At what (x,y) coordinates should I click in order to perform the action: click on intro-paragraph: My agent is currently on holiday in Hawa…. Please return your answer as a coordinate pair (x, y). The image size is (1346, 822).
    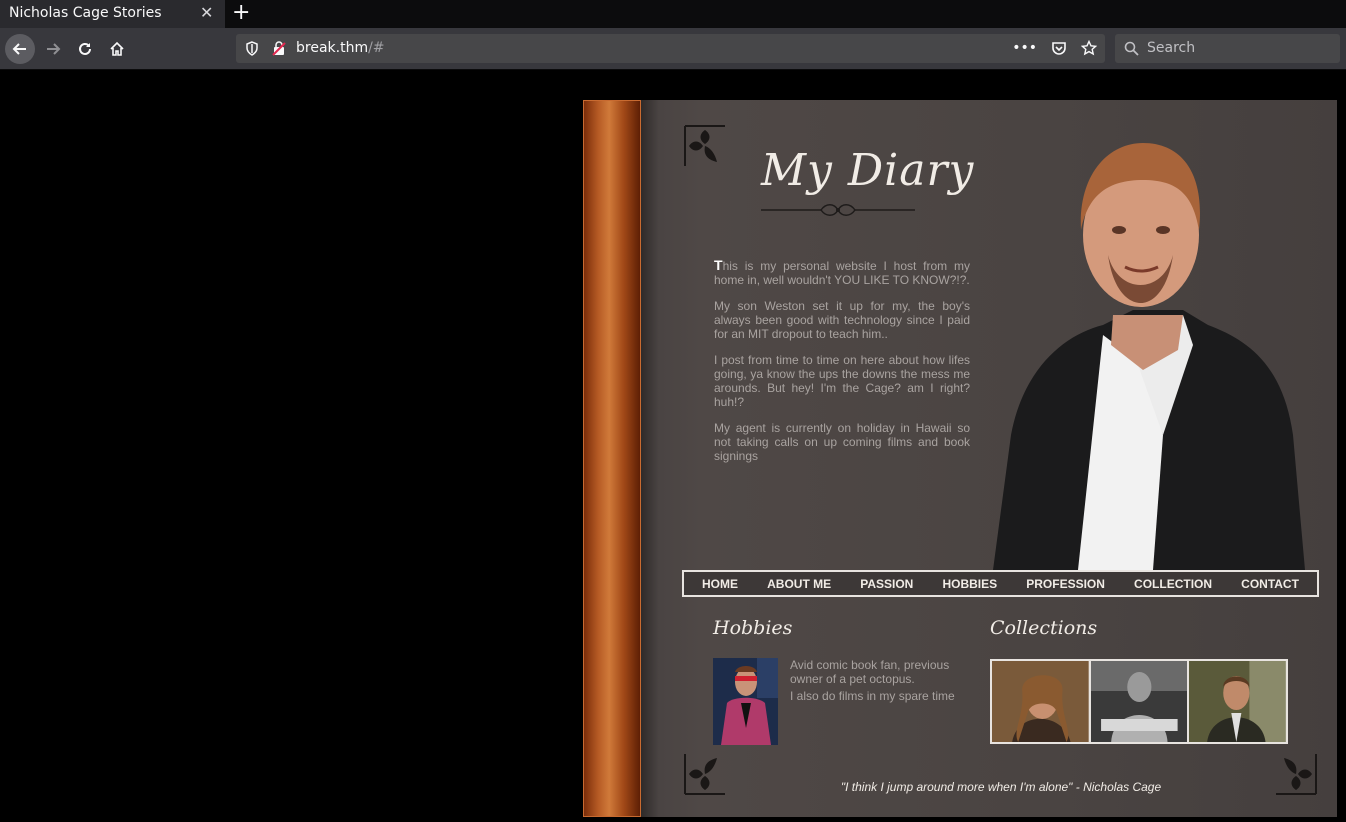
    Looking at the image, I should click on (842, 442).